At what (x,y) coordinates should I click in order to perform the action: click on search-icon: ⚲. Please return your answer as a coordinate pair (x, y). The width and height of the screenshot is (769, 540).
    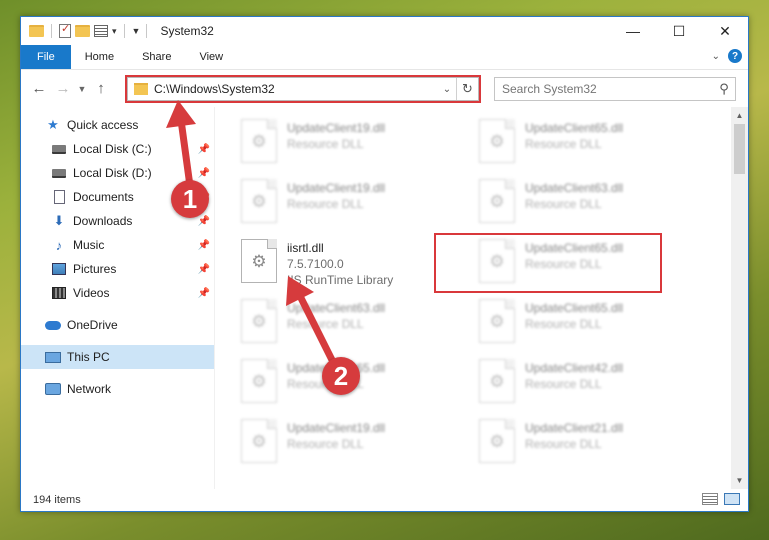
    Looking at the image, I should click on (724, 89).